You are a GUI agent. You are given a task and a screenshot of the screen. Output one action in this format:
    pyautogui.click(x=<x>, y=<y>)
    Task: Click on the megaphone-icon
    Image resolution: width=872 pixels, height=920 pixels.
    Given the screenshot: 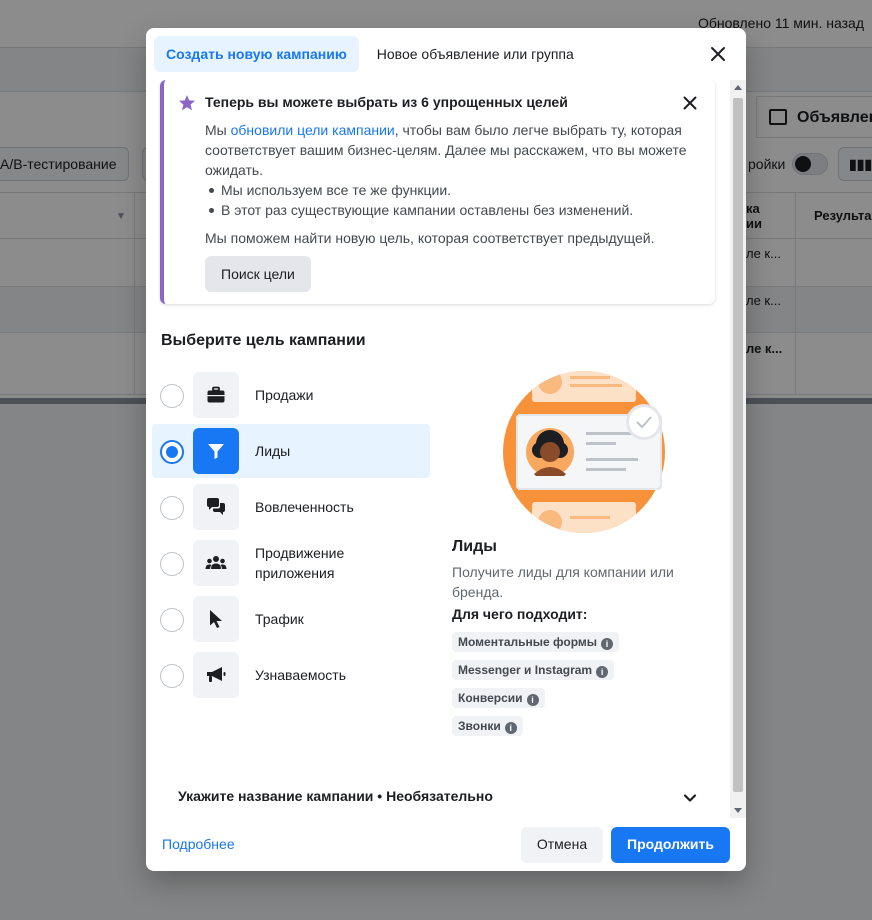 What is the action you would take?
    pyautogui.click(x=216, y=675)
    